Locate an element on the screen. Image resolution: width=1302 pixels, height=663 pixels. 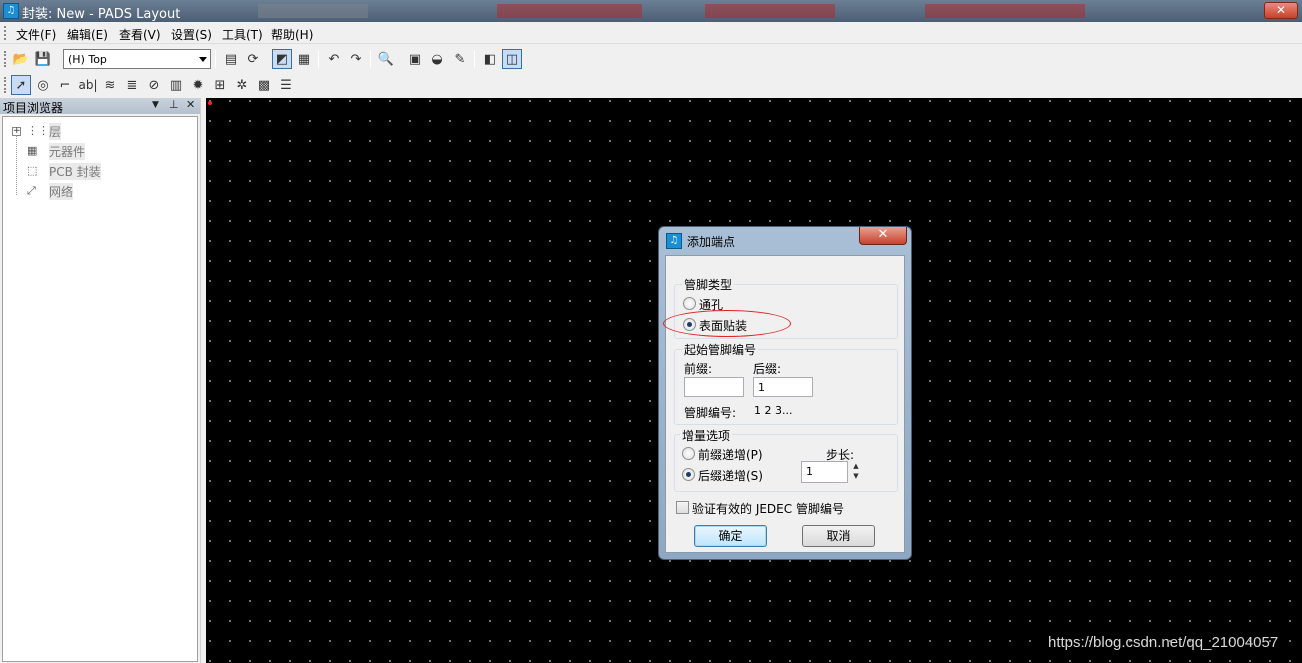
window-icon: ◫ is located at coordinates (512, 59).